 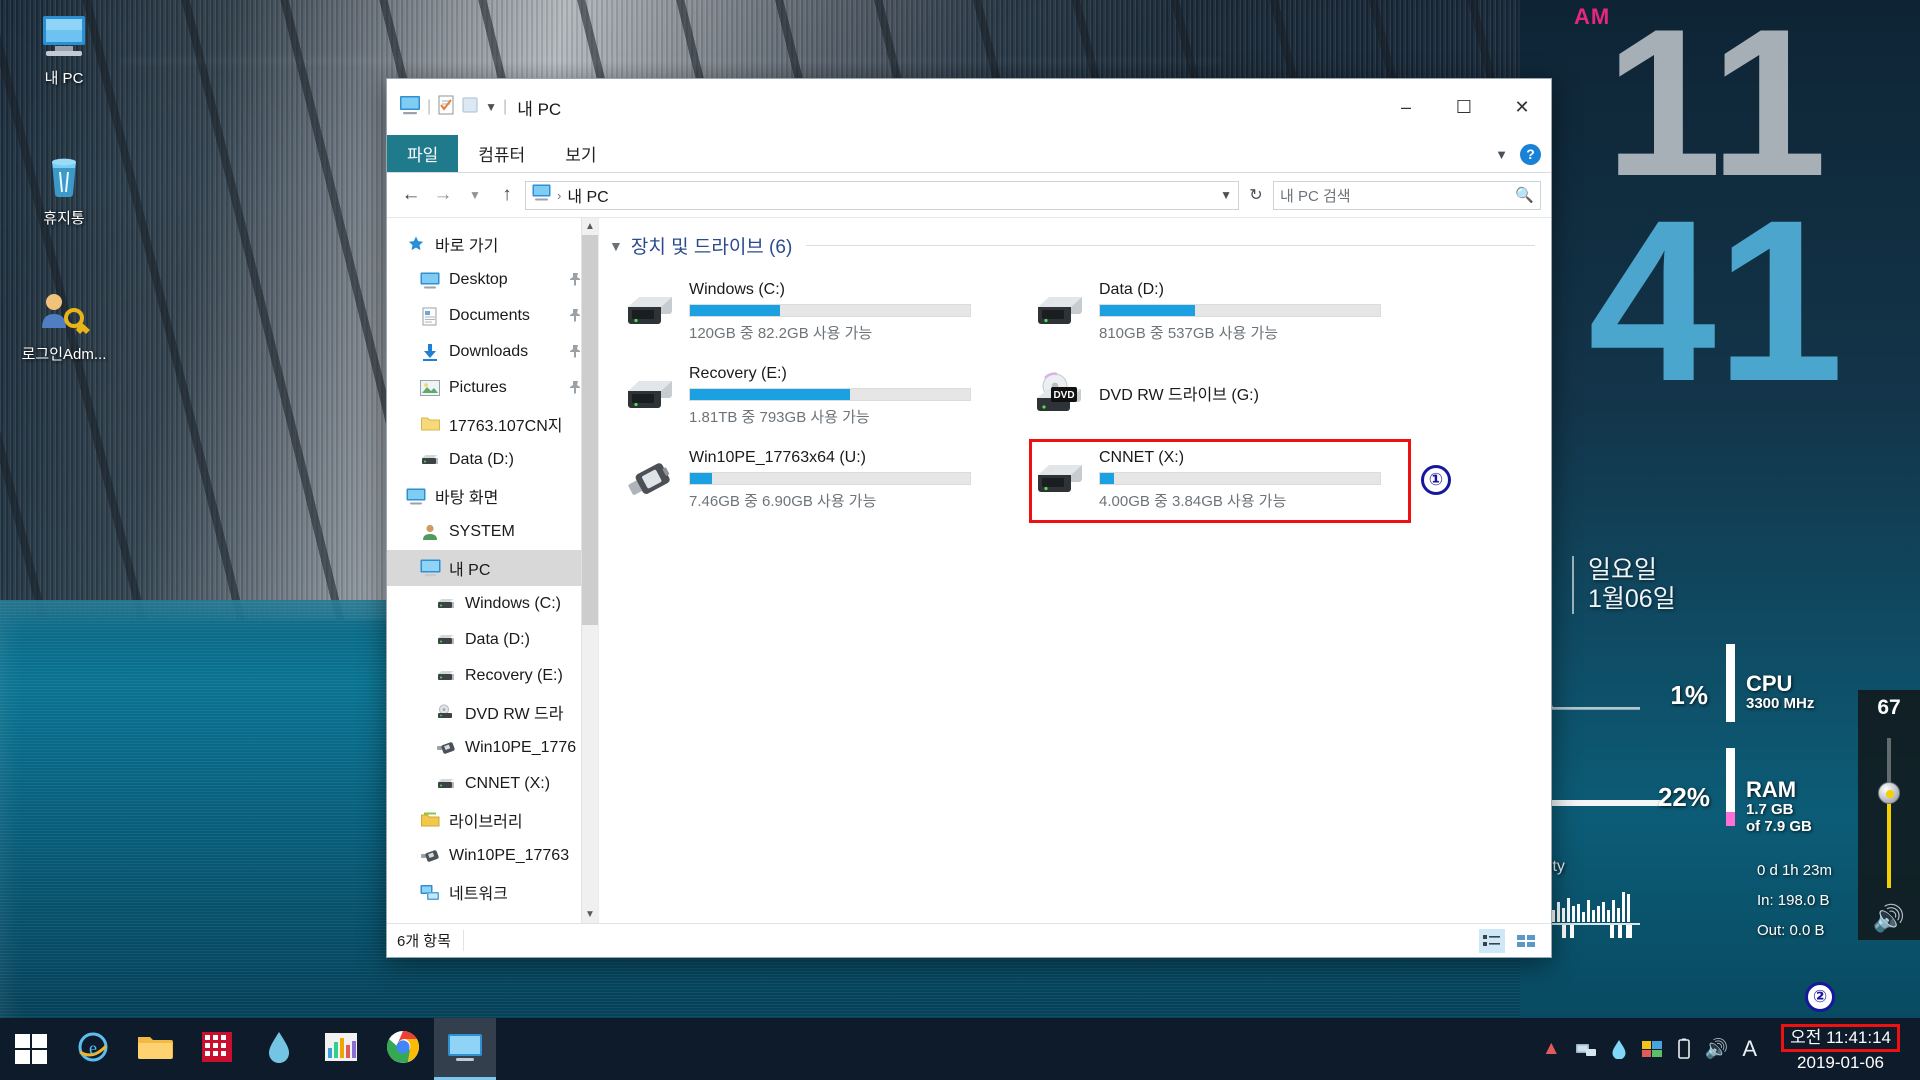 What do you see at coordinates (1407, 195) in the screenshot?
I see `search-input: 내 PC 검색 🔍` at bounding box center [1407, 195].